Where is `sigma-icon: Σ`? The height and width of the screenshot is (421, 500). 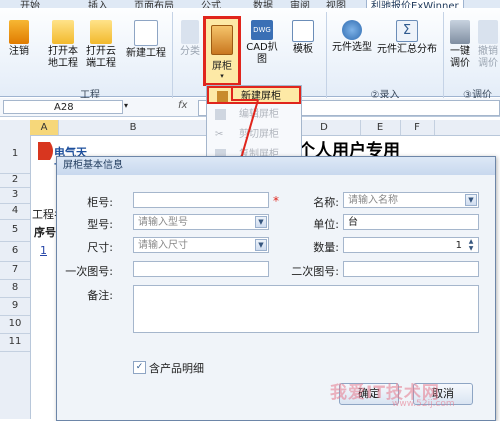 sigma-icon: Σ is located at coordinates (407, 31).